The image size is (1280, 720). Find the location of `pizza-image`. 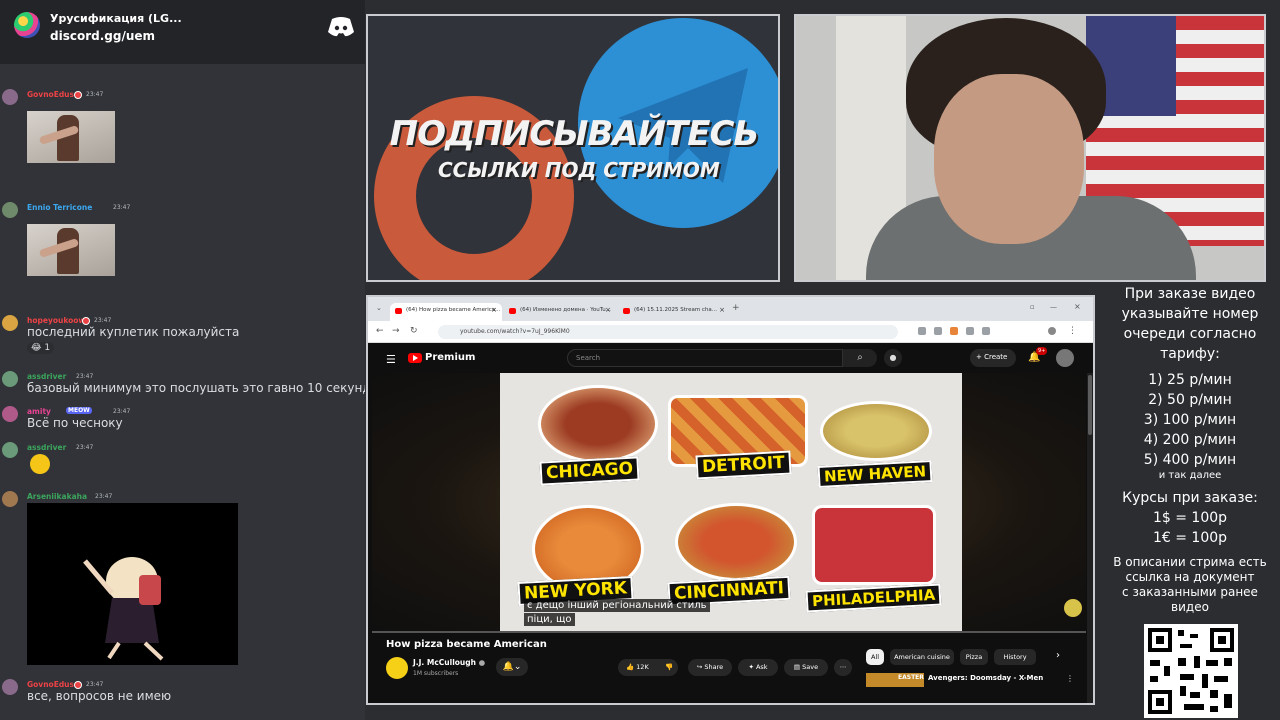

pizza-image is located at coordinates (736, 542).